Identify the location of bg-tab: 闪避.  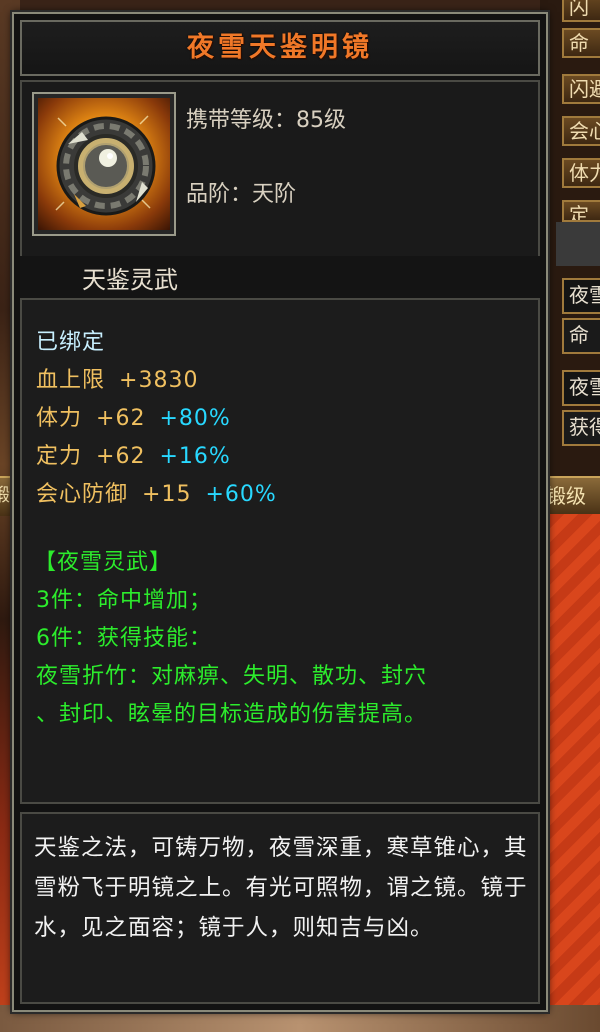
(581, 89).